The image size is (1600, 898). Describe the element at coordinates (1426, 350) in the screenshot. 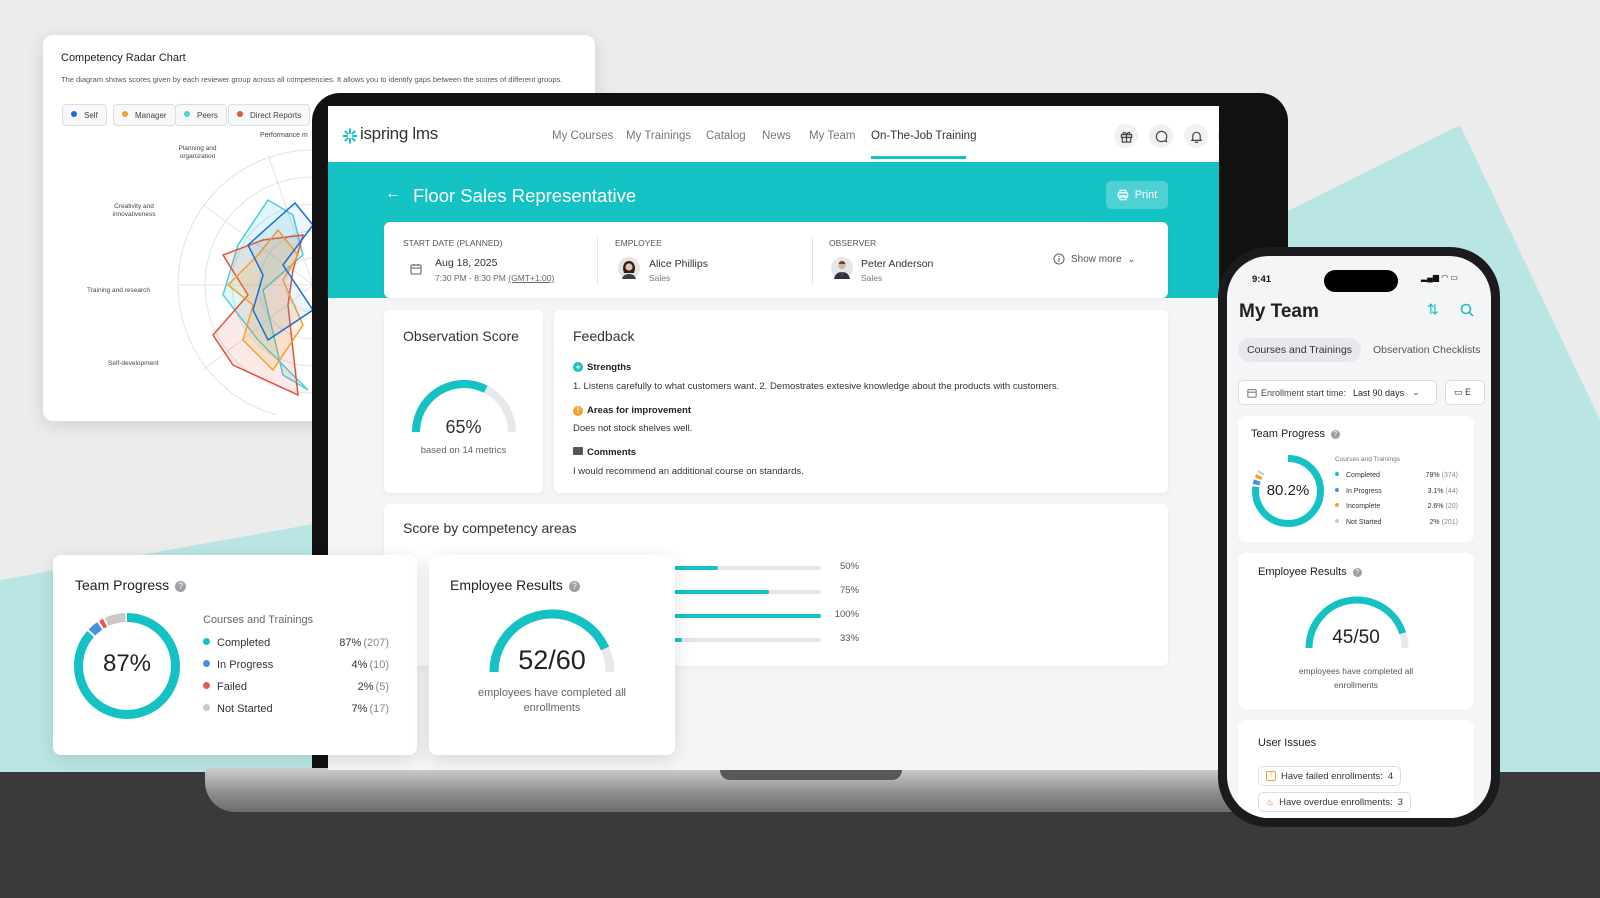

I see `tab-observation-checklists: Observation Checklists` at that location.